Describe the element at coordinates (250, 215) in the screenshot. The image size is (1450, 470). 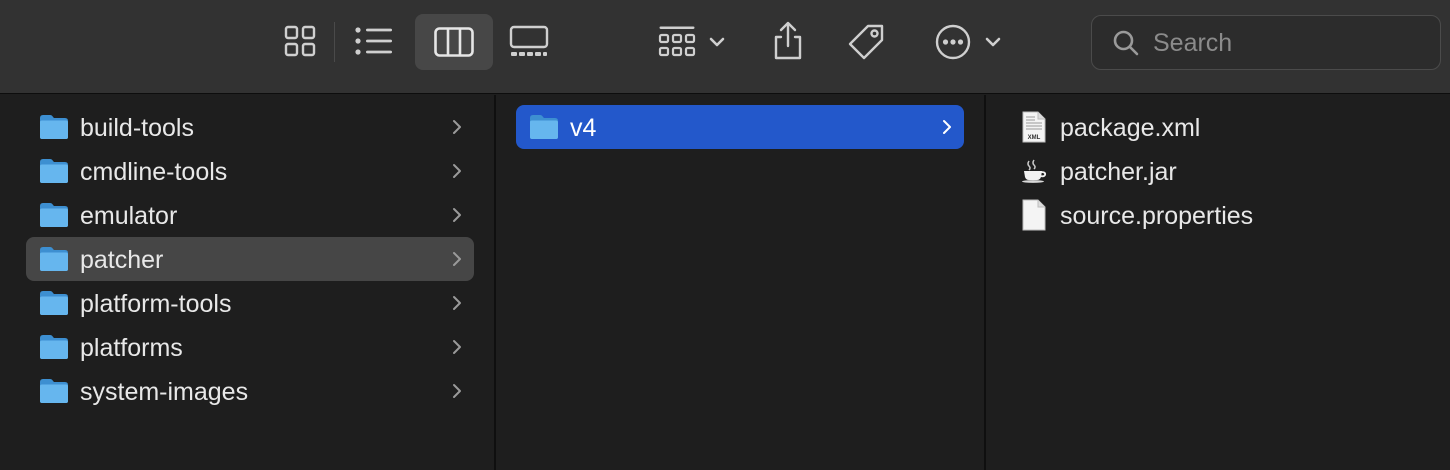
I see `folder-row: emulator` at that location.